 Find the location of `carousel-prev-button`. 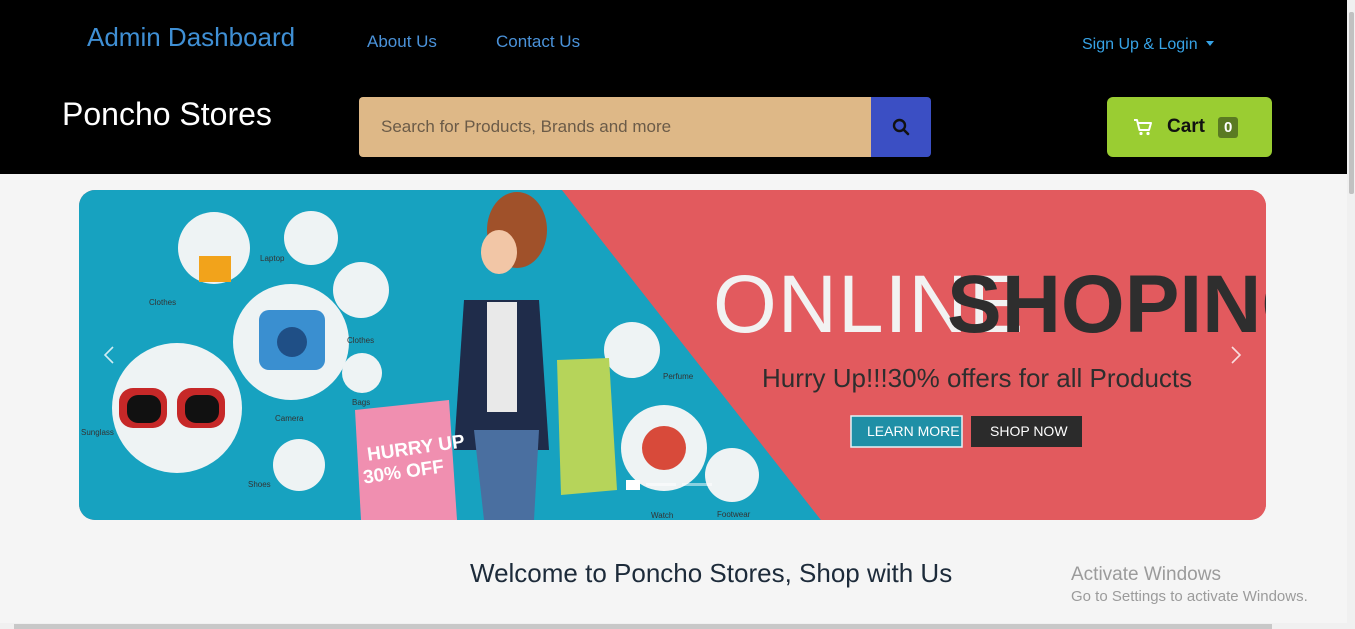

carousel-prev-button is located at coordinates (109, 355).